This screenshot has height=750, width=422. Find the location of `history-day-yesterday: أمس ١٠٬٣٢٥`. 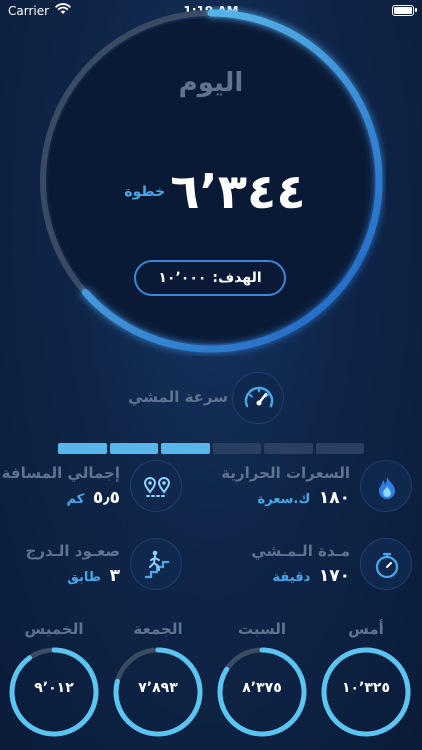

history-day-yesterday: أمس ١٠٬٣٢٥ is located at coordinates (366, 678).